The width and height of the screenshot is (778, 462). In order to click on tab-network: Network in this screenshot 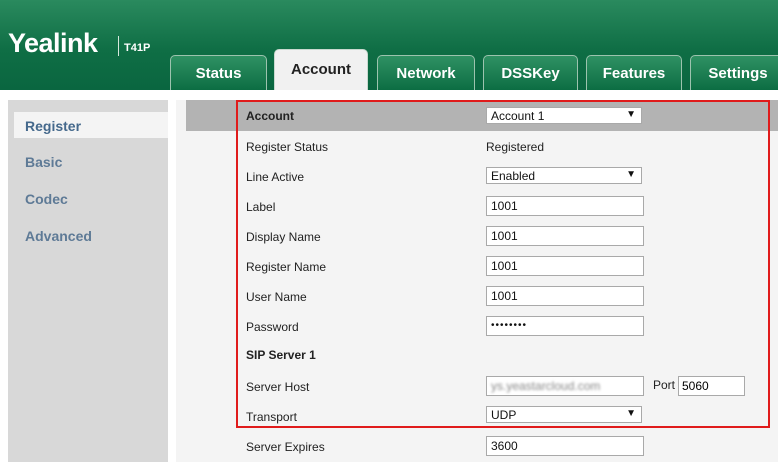, I will do `click(426, 72)`.